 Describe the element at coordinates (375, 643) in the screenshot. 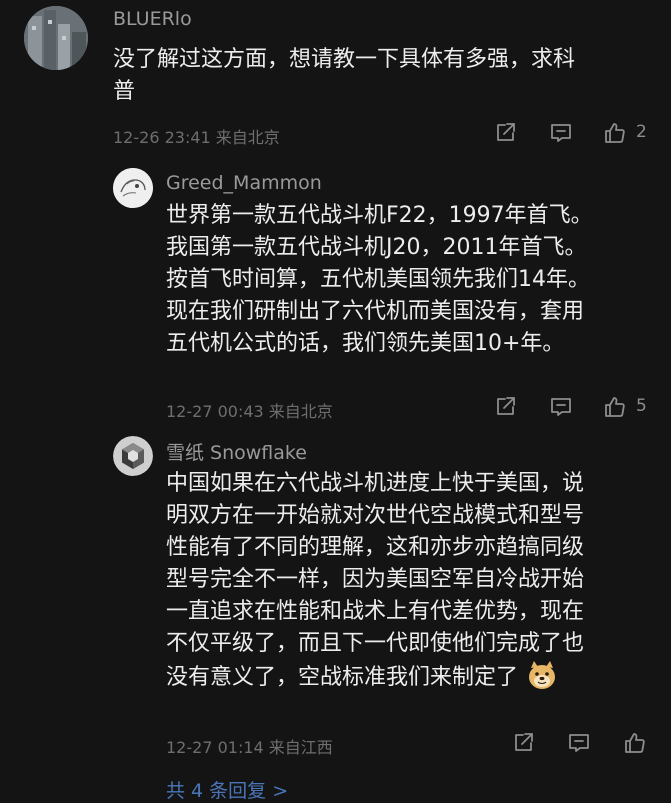

I see `text-line-content: 不仅平级了，而且下一代即使他们完成了也` at that location.